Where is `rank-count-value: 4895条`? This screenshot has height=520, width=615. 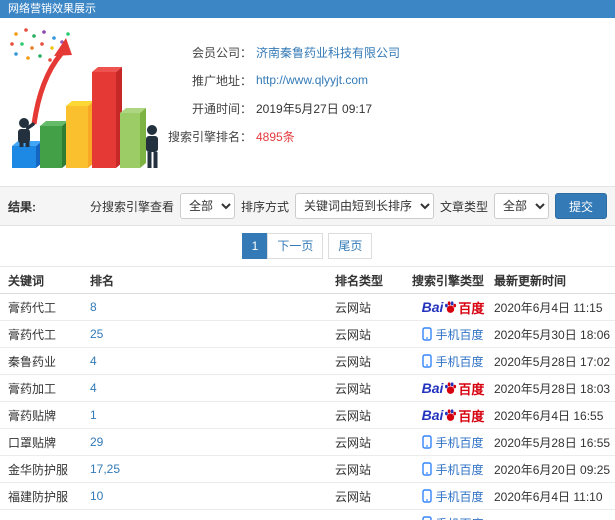
rank-count-value: 4895条 is located at coordinates (275, 136).